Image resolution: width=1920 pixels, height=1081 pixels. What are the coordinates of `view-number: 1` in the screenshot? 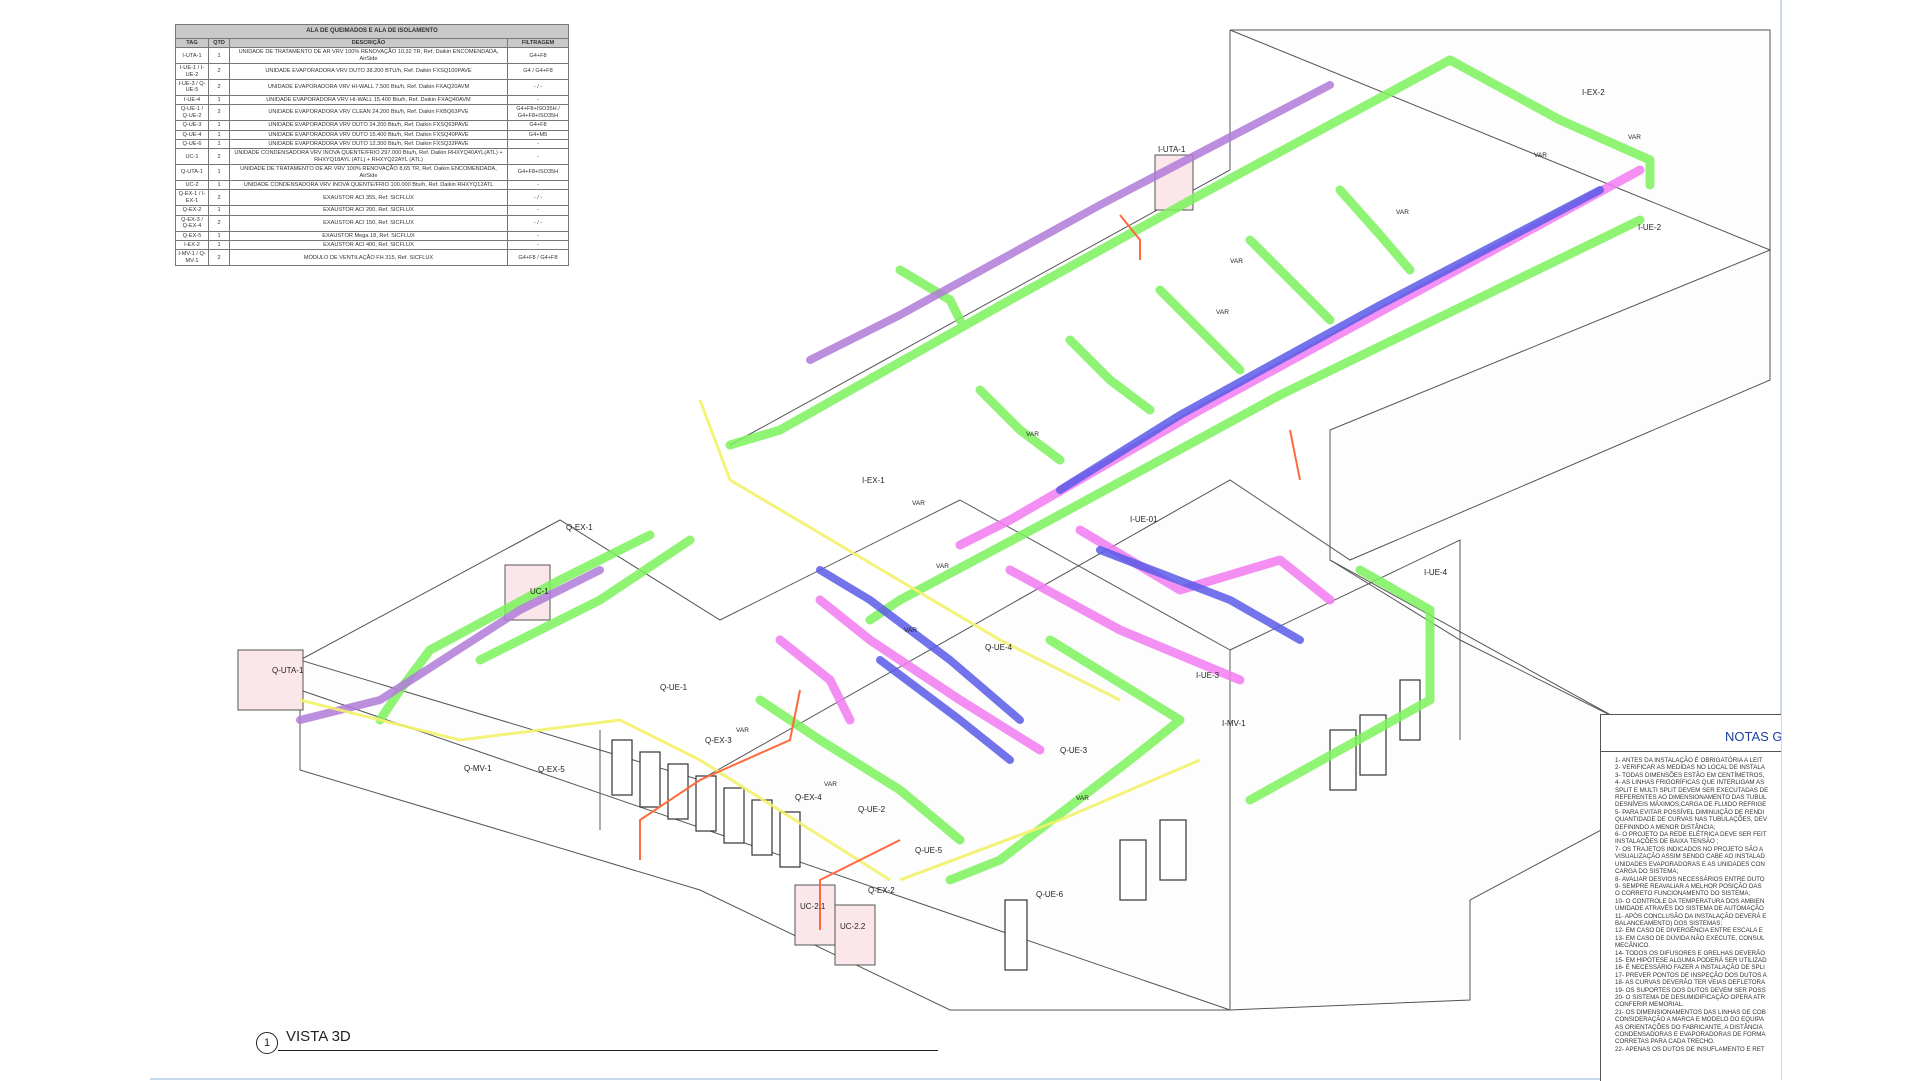 It's located at (267, 1043).